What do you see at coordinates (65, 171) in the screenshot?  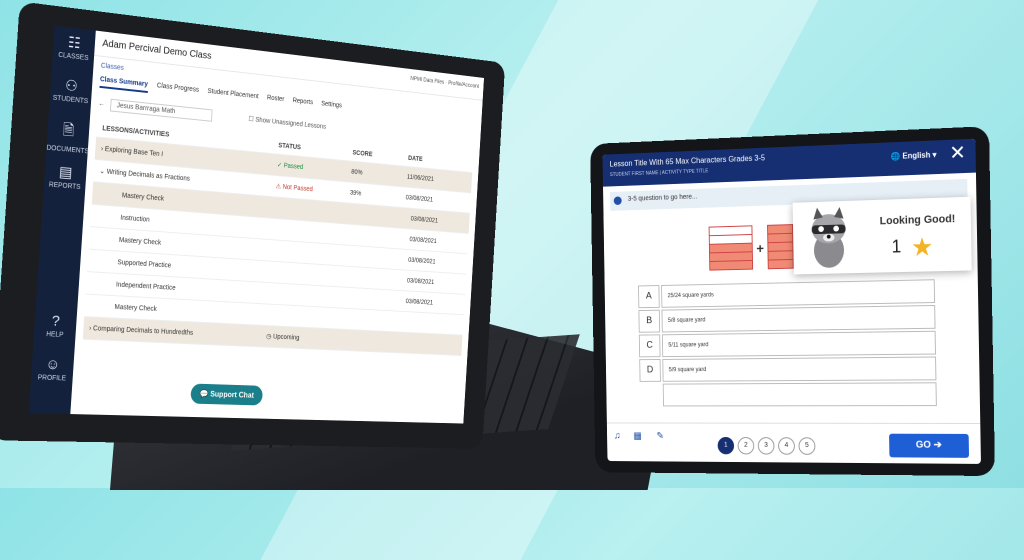 I see `reports-icon: ▤` at bounding box center [65, 171].